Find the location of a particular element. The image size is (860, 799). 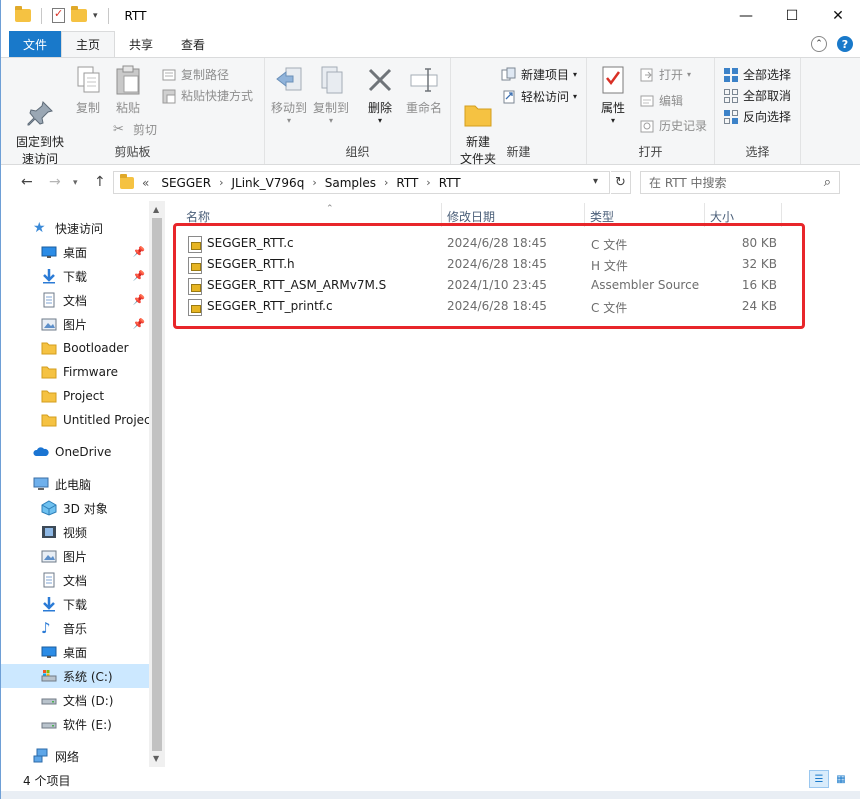

new-folder-icon is located at coordinates (79, 14).